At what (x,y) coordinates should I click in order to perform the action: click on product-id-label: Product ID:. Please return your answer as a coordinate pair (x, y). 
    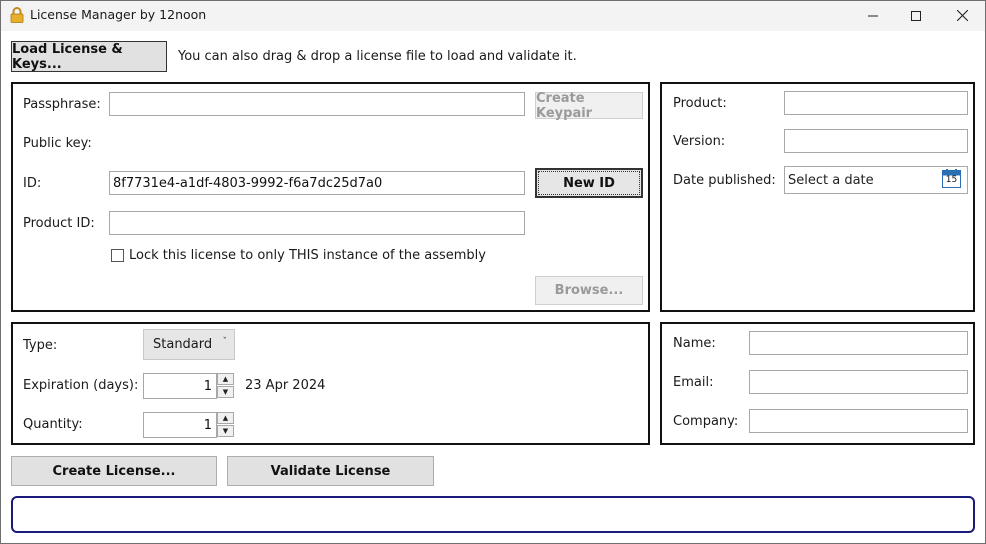
    Looking at the image, I should click on (59, 223).